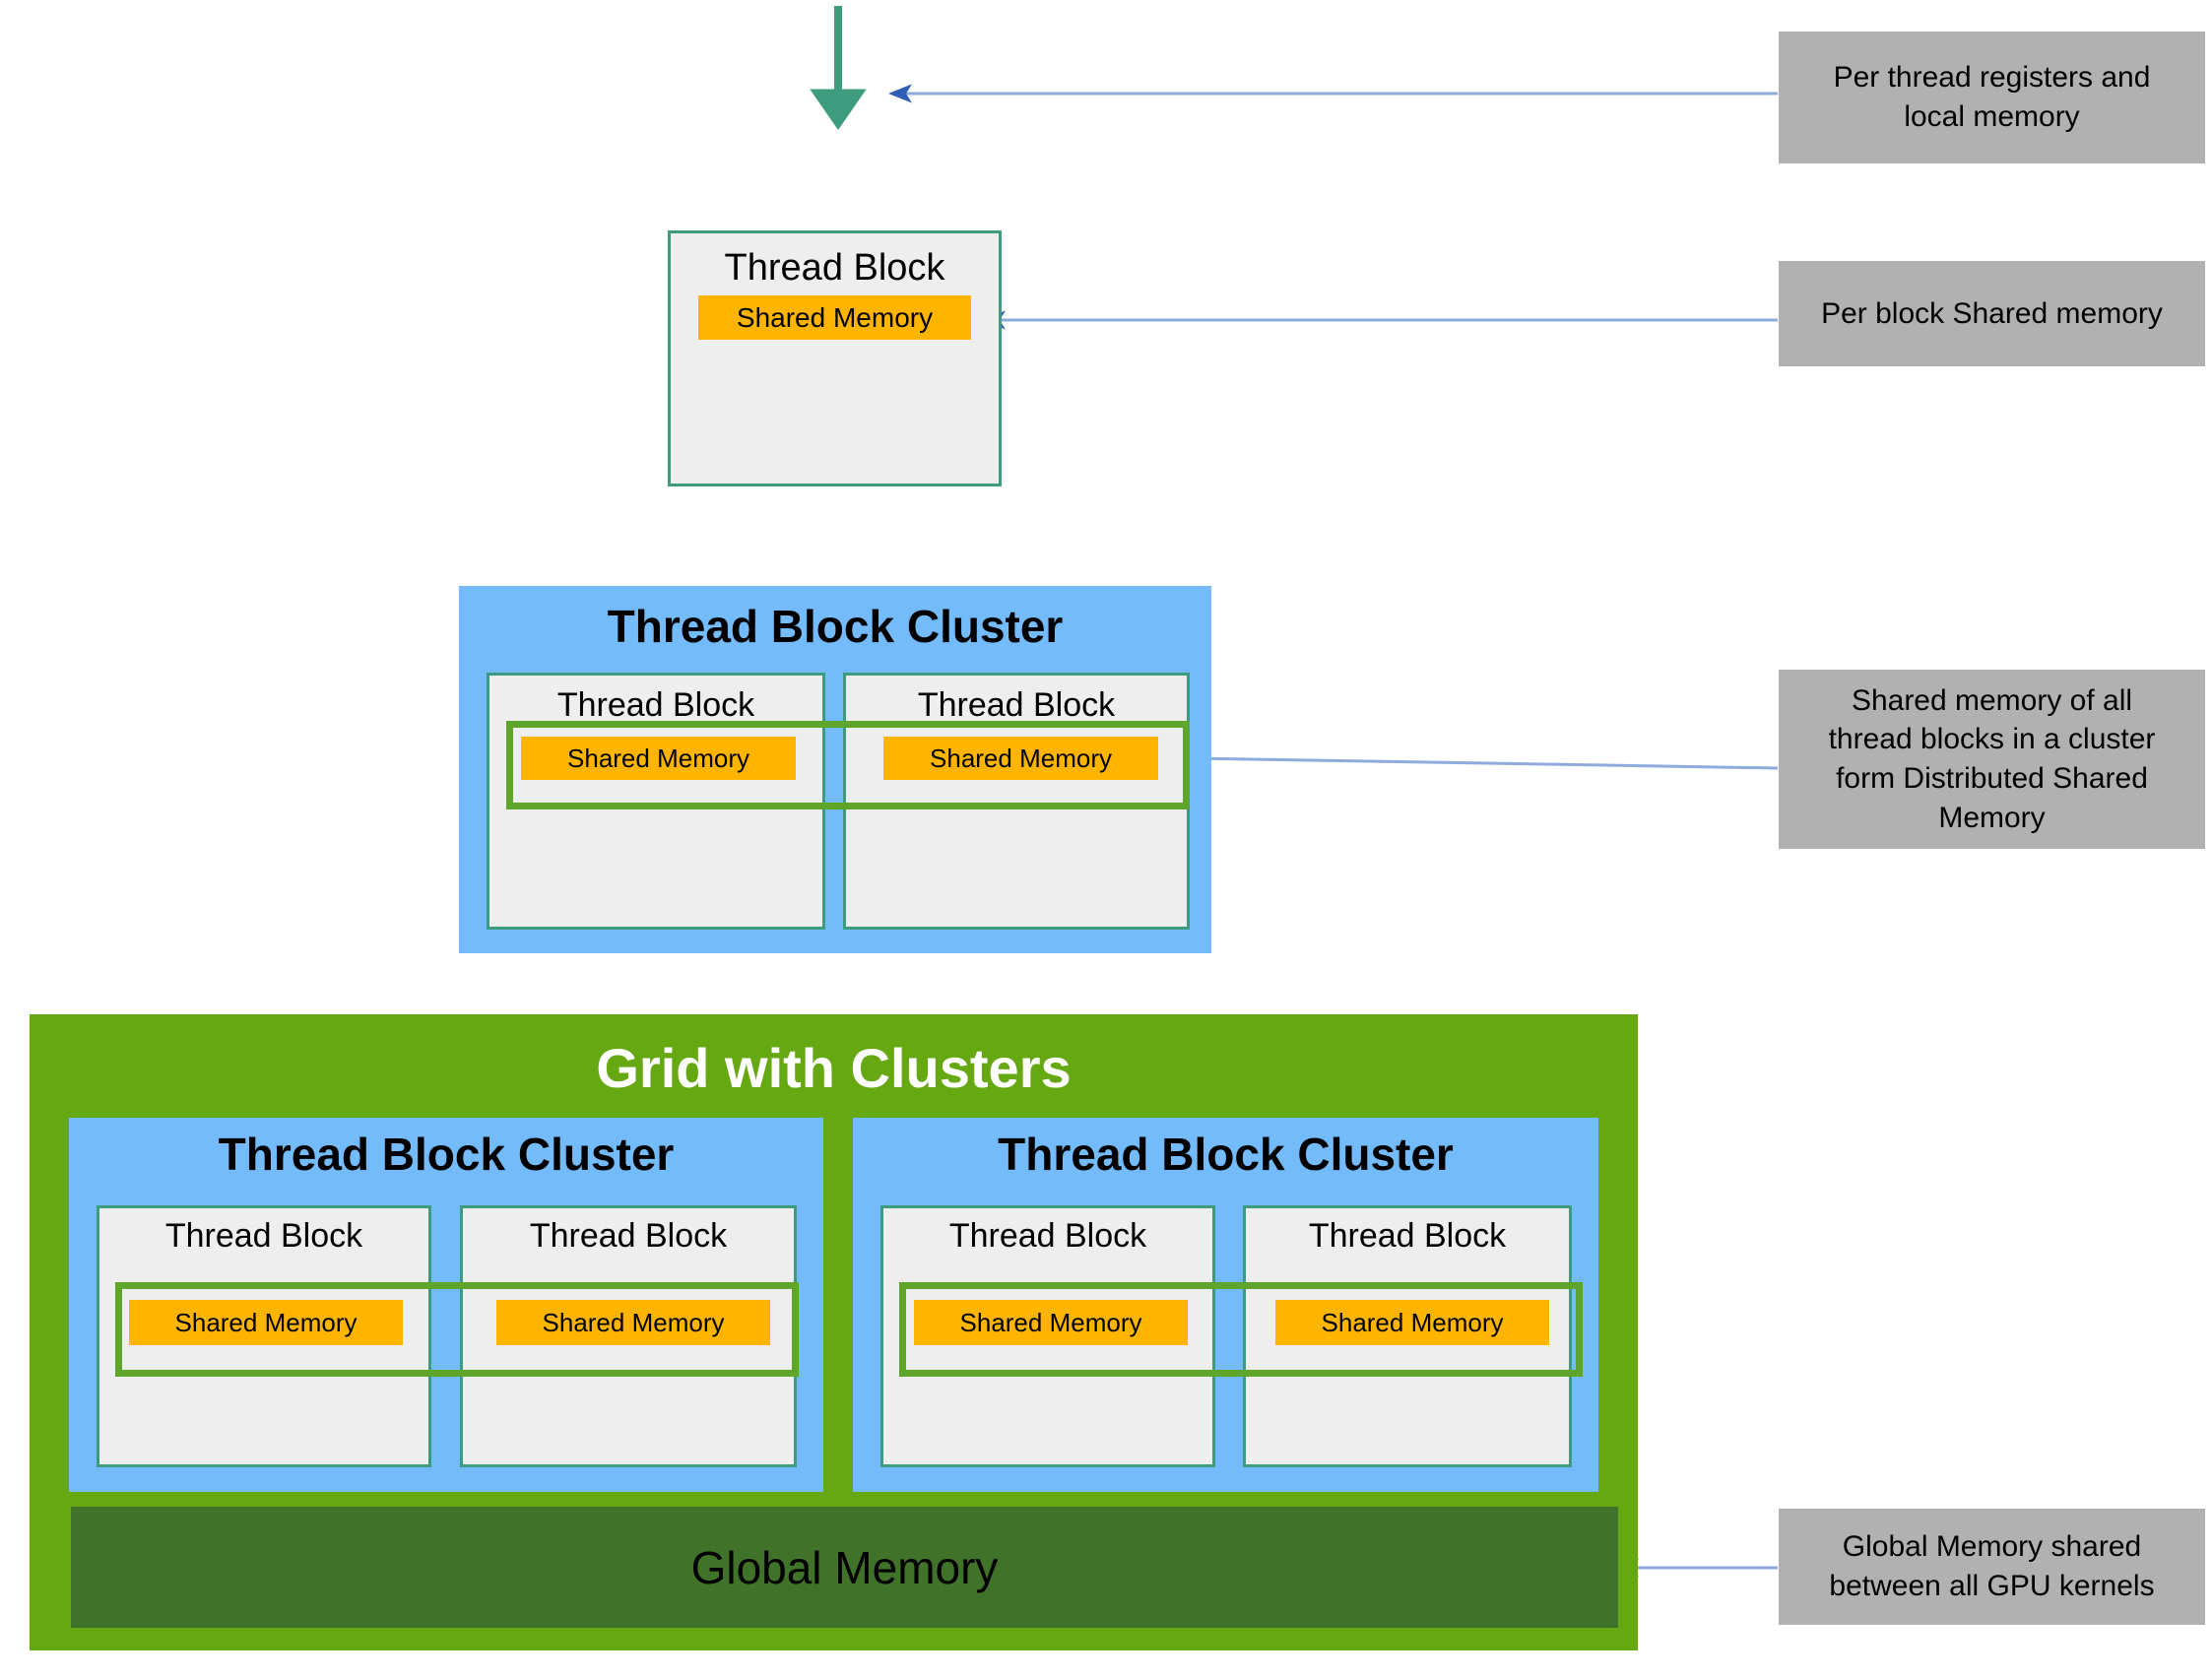 This screenshot has height=1680, width=2212. I want to click on callout-per-thread-registers: Per thread registers and local memory, so click(1992, 97).